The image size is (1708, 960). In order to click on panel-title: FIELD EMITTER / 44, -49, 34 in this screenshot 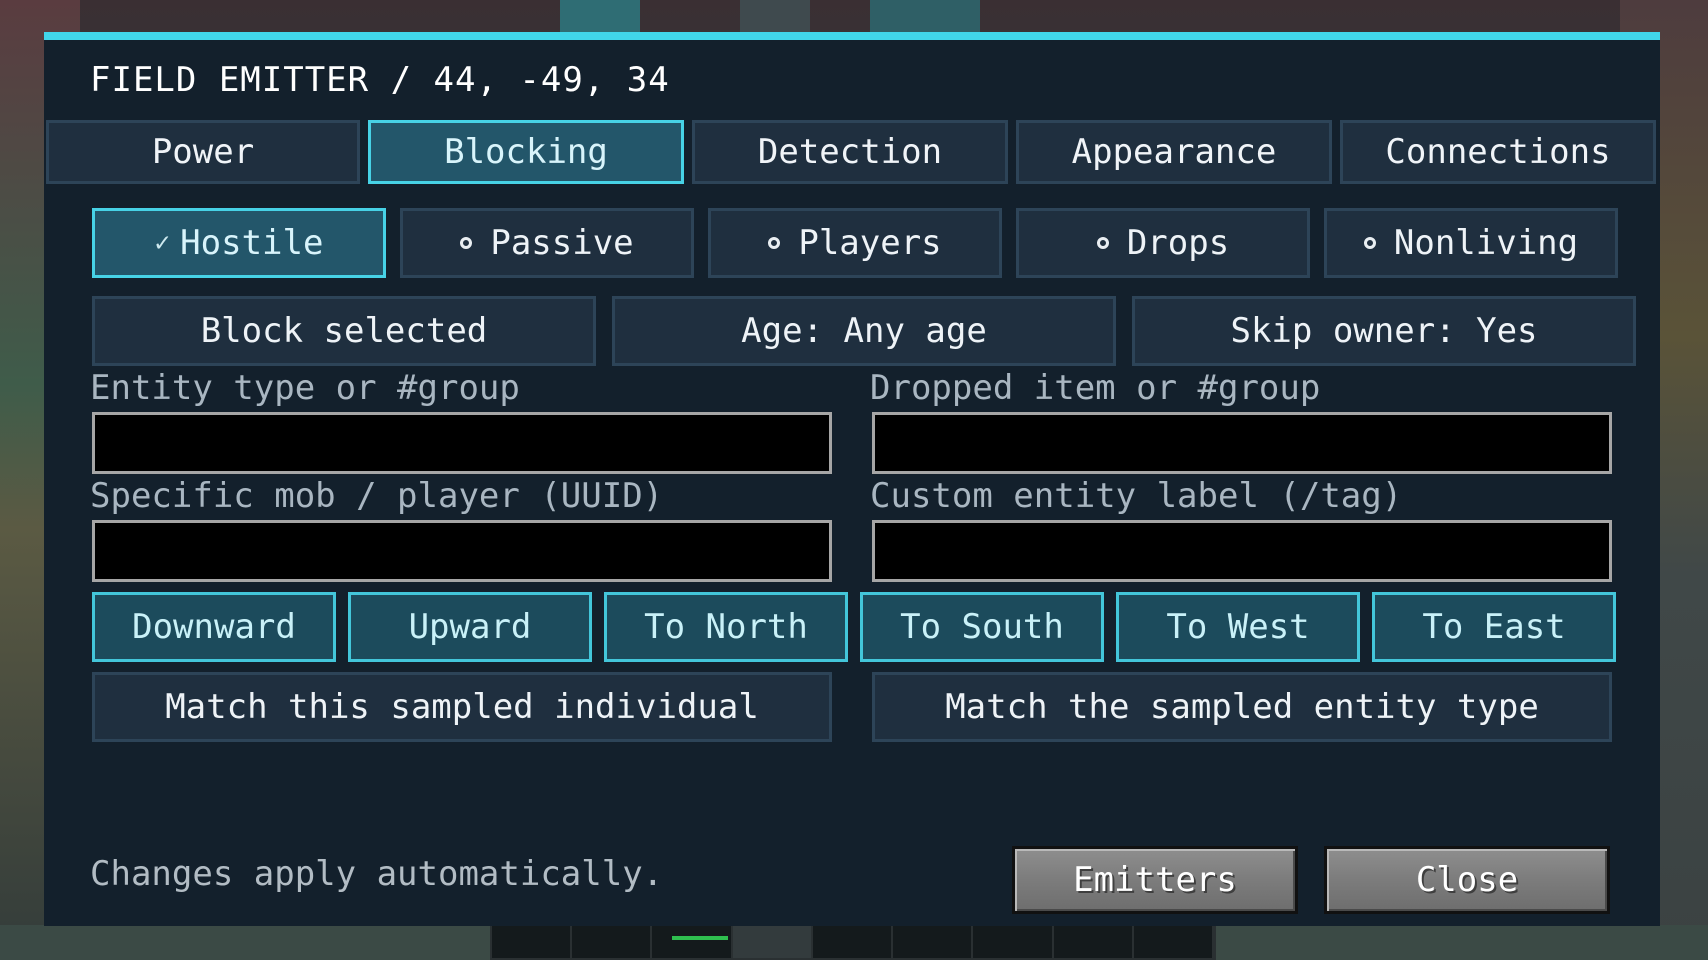, I will do `click(380, 80)`.